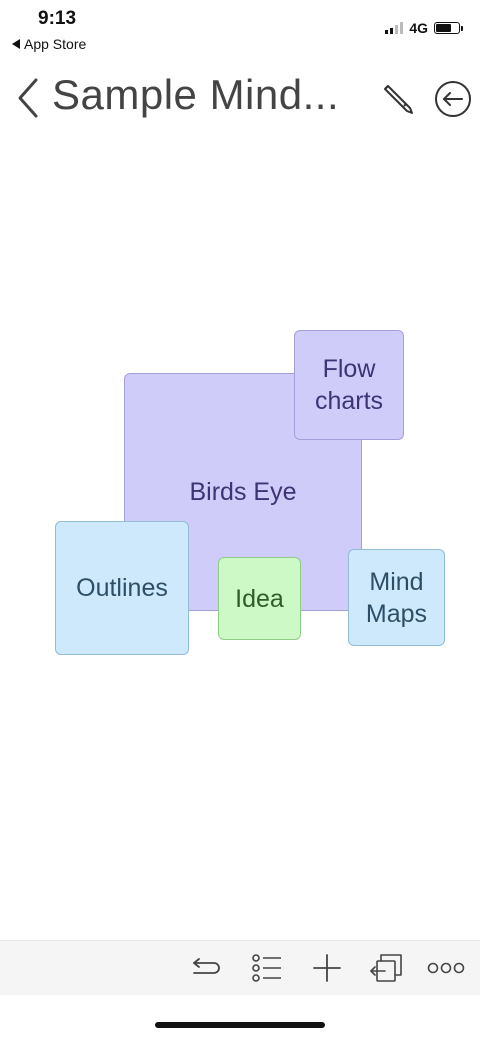 This screenshot has width=480, height=1039. I want to click on outline-button, so click(267, 968).